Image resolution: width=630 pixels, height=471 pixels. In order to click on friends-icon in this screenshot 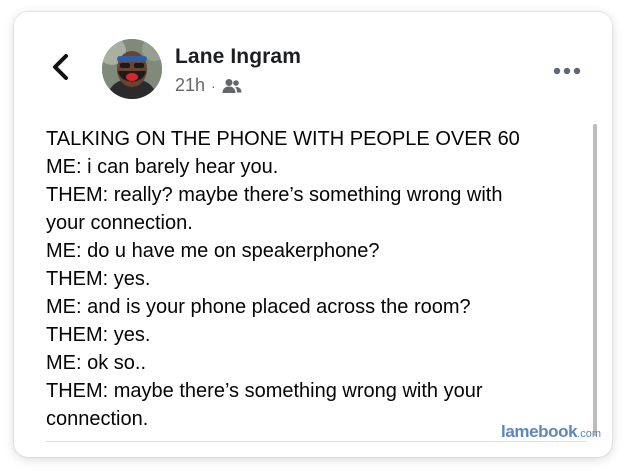, I will do `click(232, 86)`.